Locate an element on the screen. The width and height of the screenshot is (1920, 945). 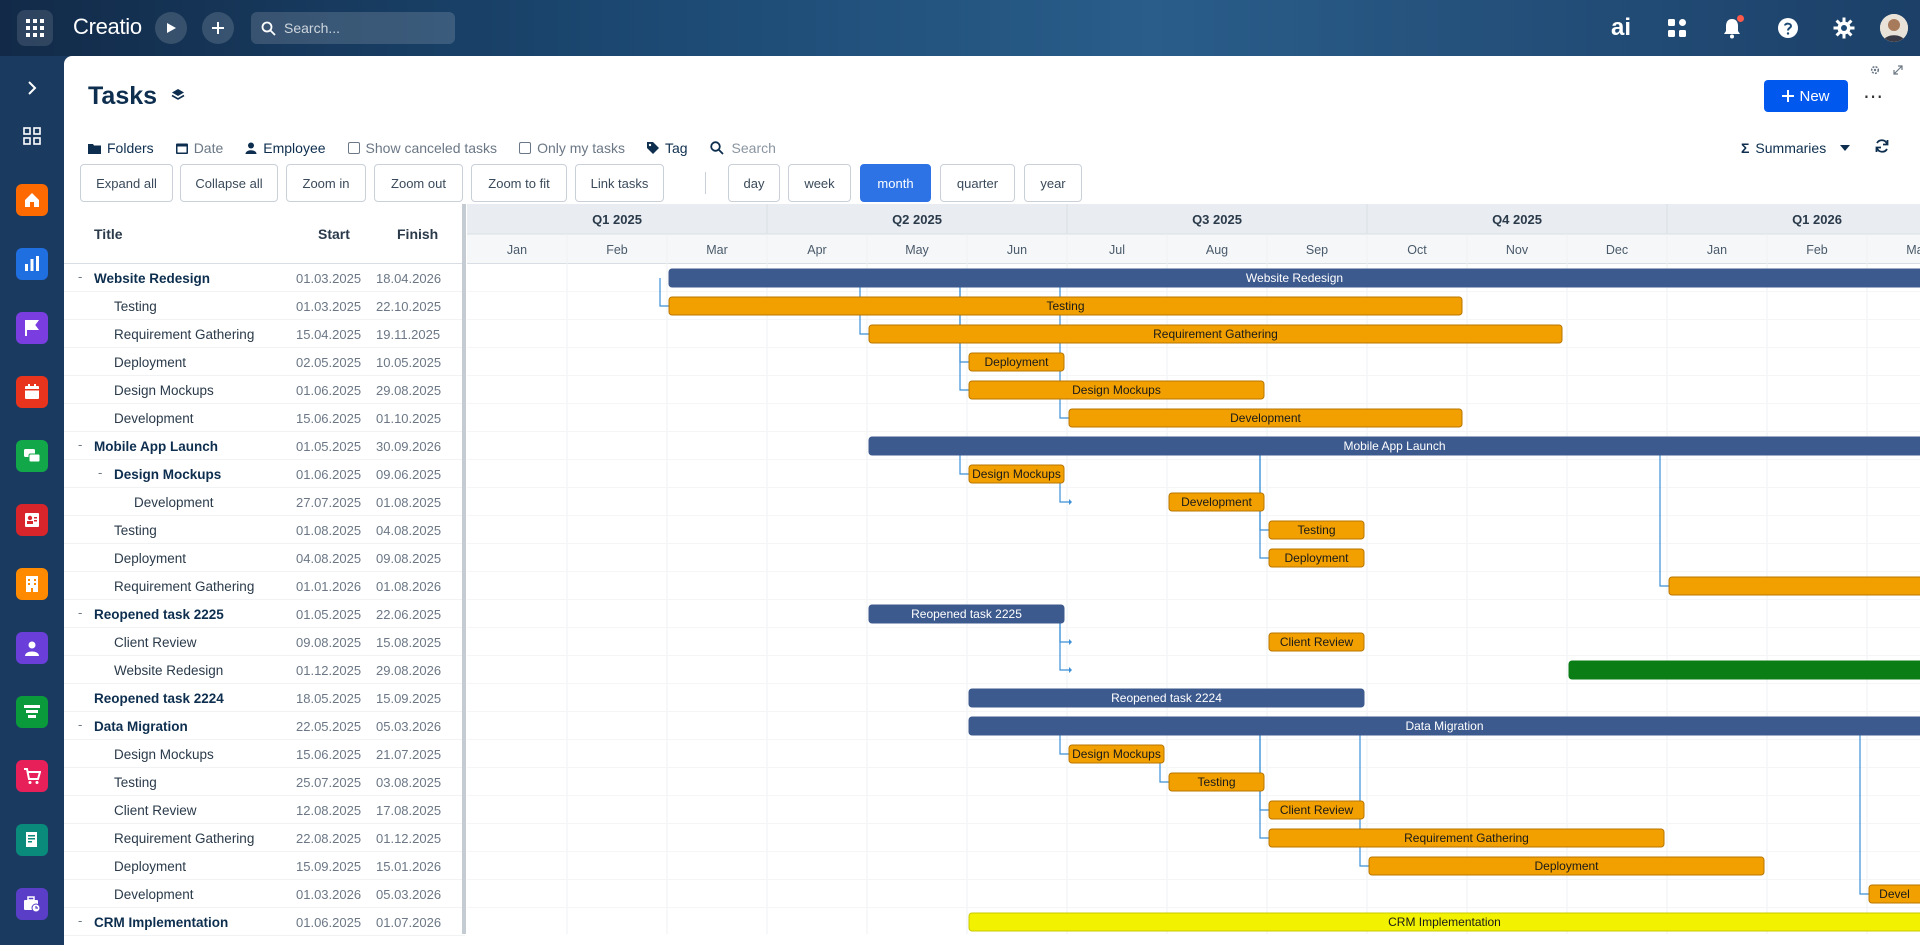
link-tasks-button: Link tasks is located at coordinates (619, 183).